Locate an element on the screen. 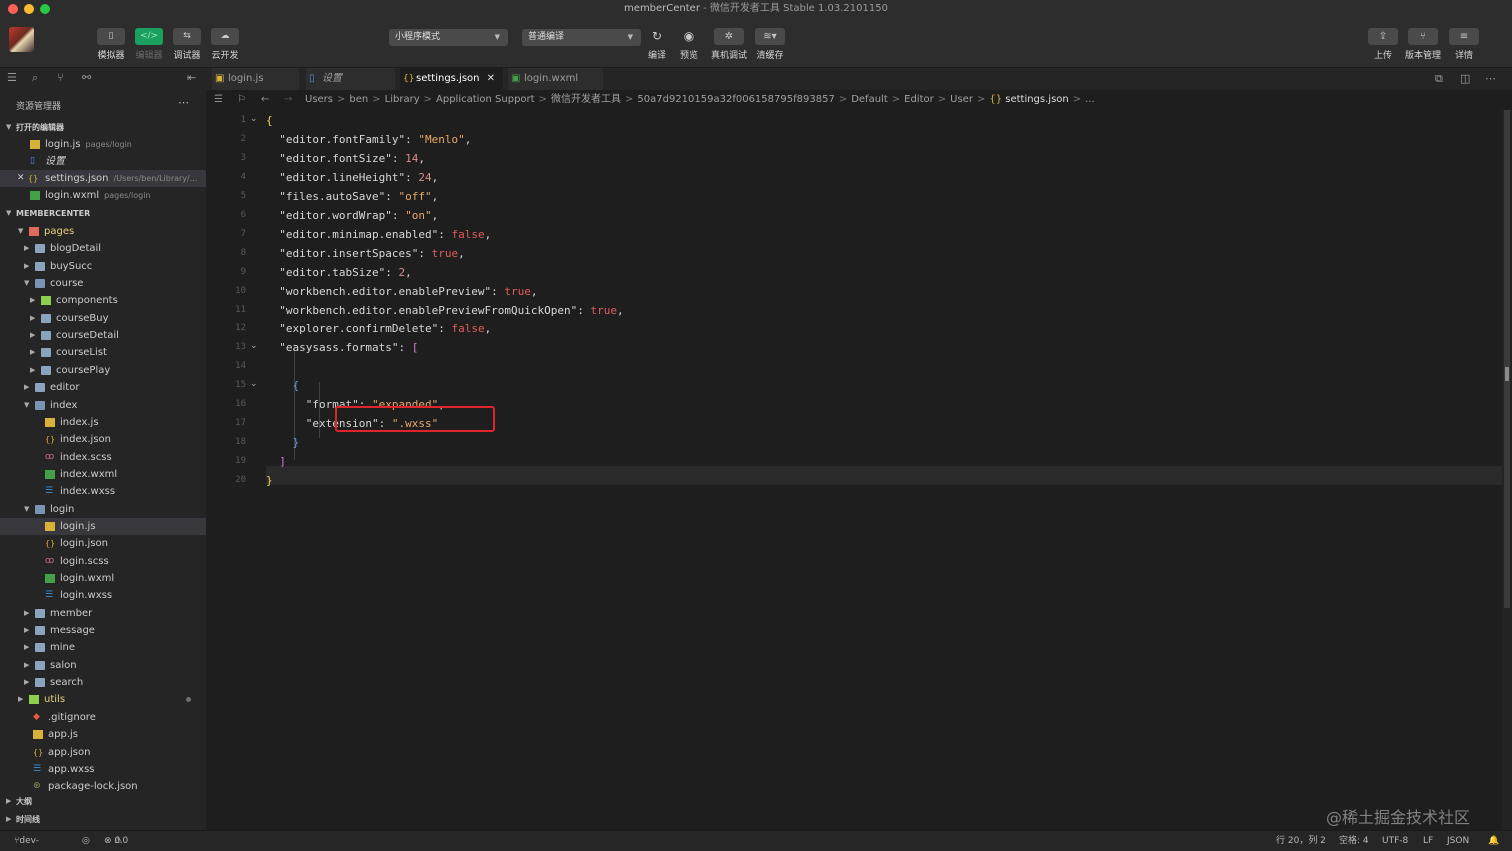  editor-button: </> 编辑器 is located at coordinates (149, 44).